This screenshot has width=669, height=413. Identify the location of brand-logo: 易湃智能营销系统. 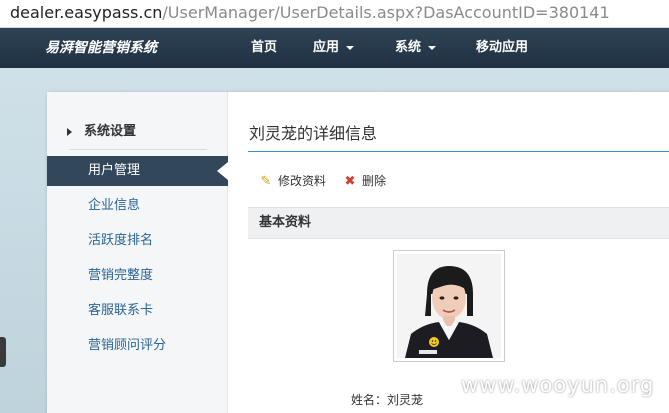
(101, 48).